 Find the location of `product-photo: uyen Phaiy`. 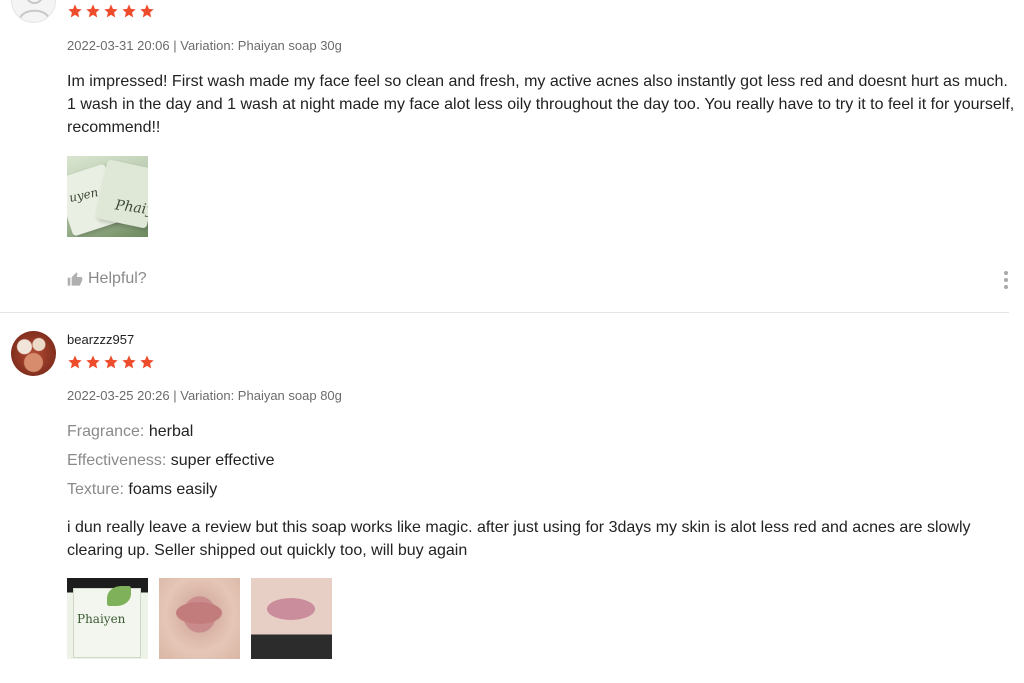

product-photo: uyen Phaiy is located at coordinates (107, 196).